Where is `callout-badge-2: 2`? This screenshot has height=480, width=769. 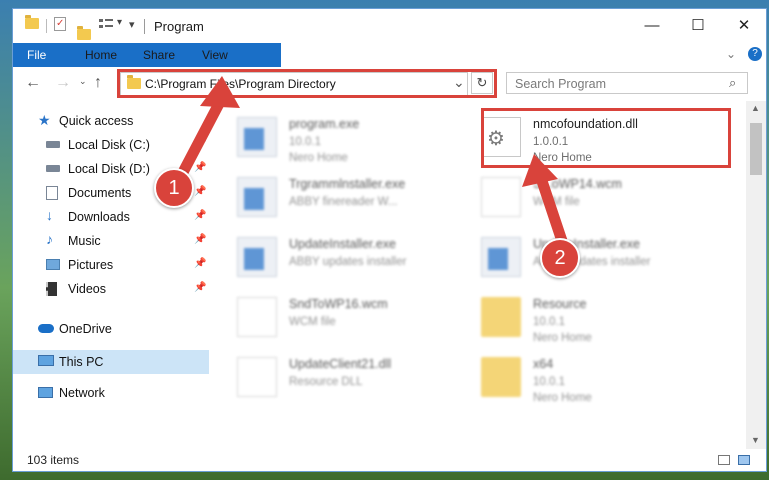 callout-badge-2: 2 is located at coordinates (560, 258).